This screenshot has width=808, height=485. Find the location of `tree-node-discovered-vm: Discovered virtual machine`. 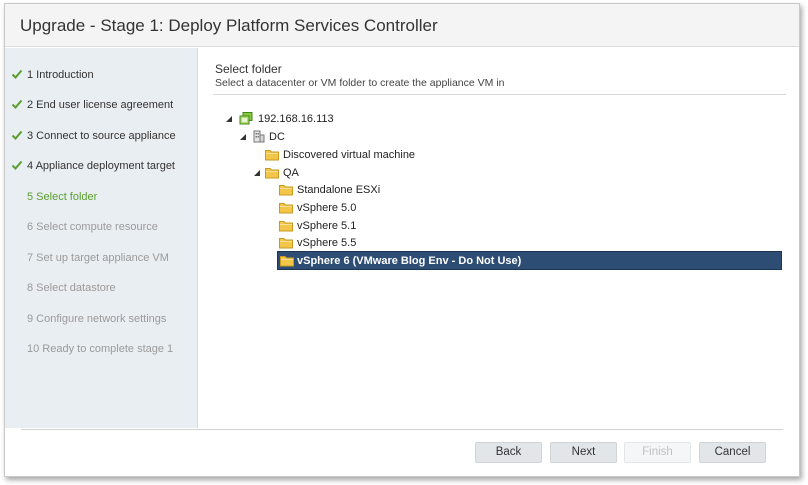

tree-node-discovered-vm: Discovered virtual machine is located at coordinates (363, 155).